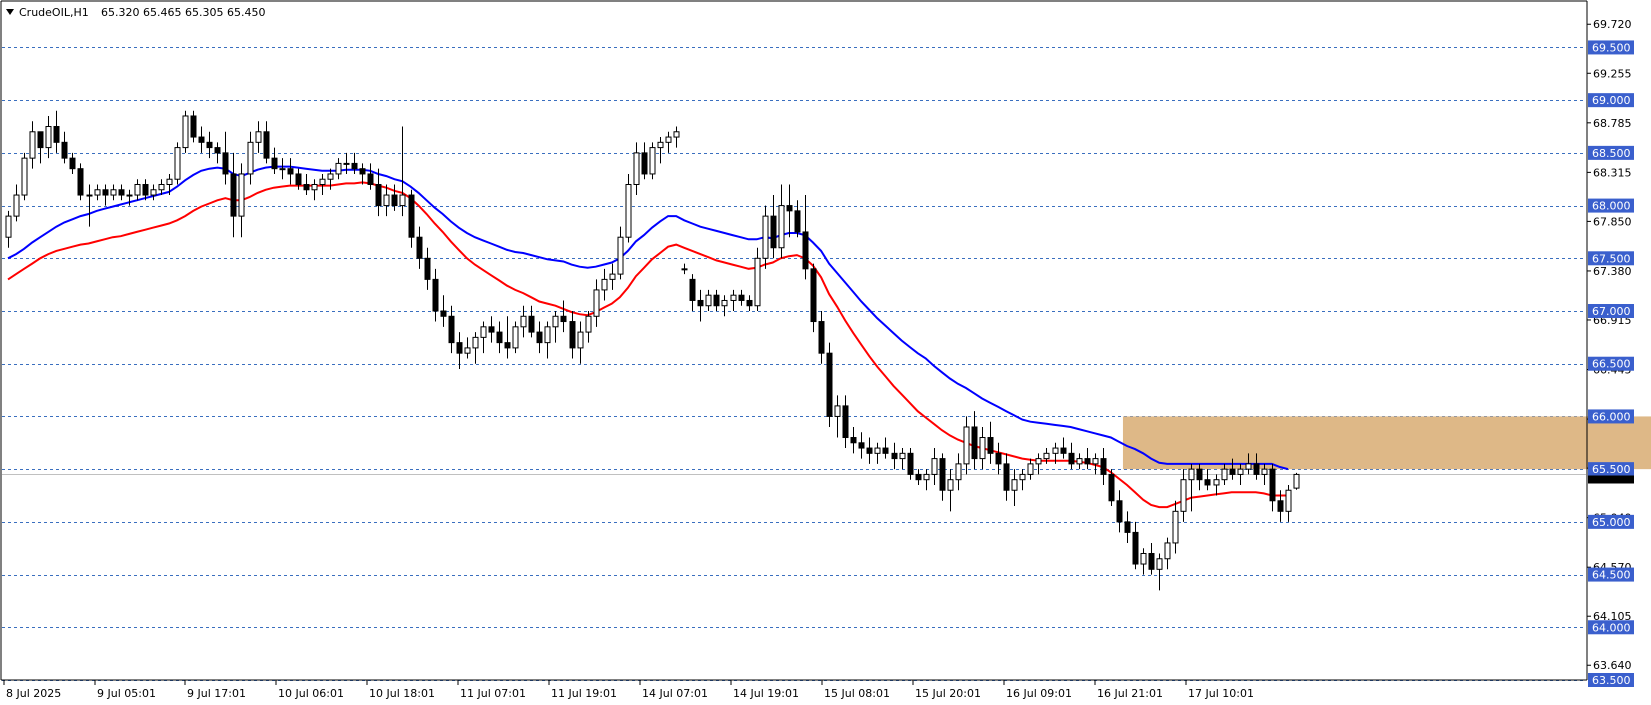  I want to click on zone-layer, so click(1386, 443).